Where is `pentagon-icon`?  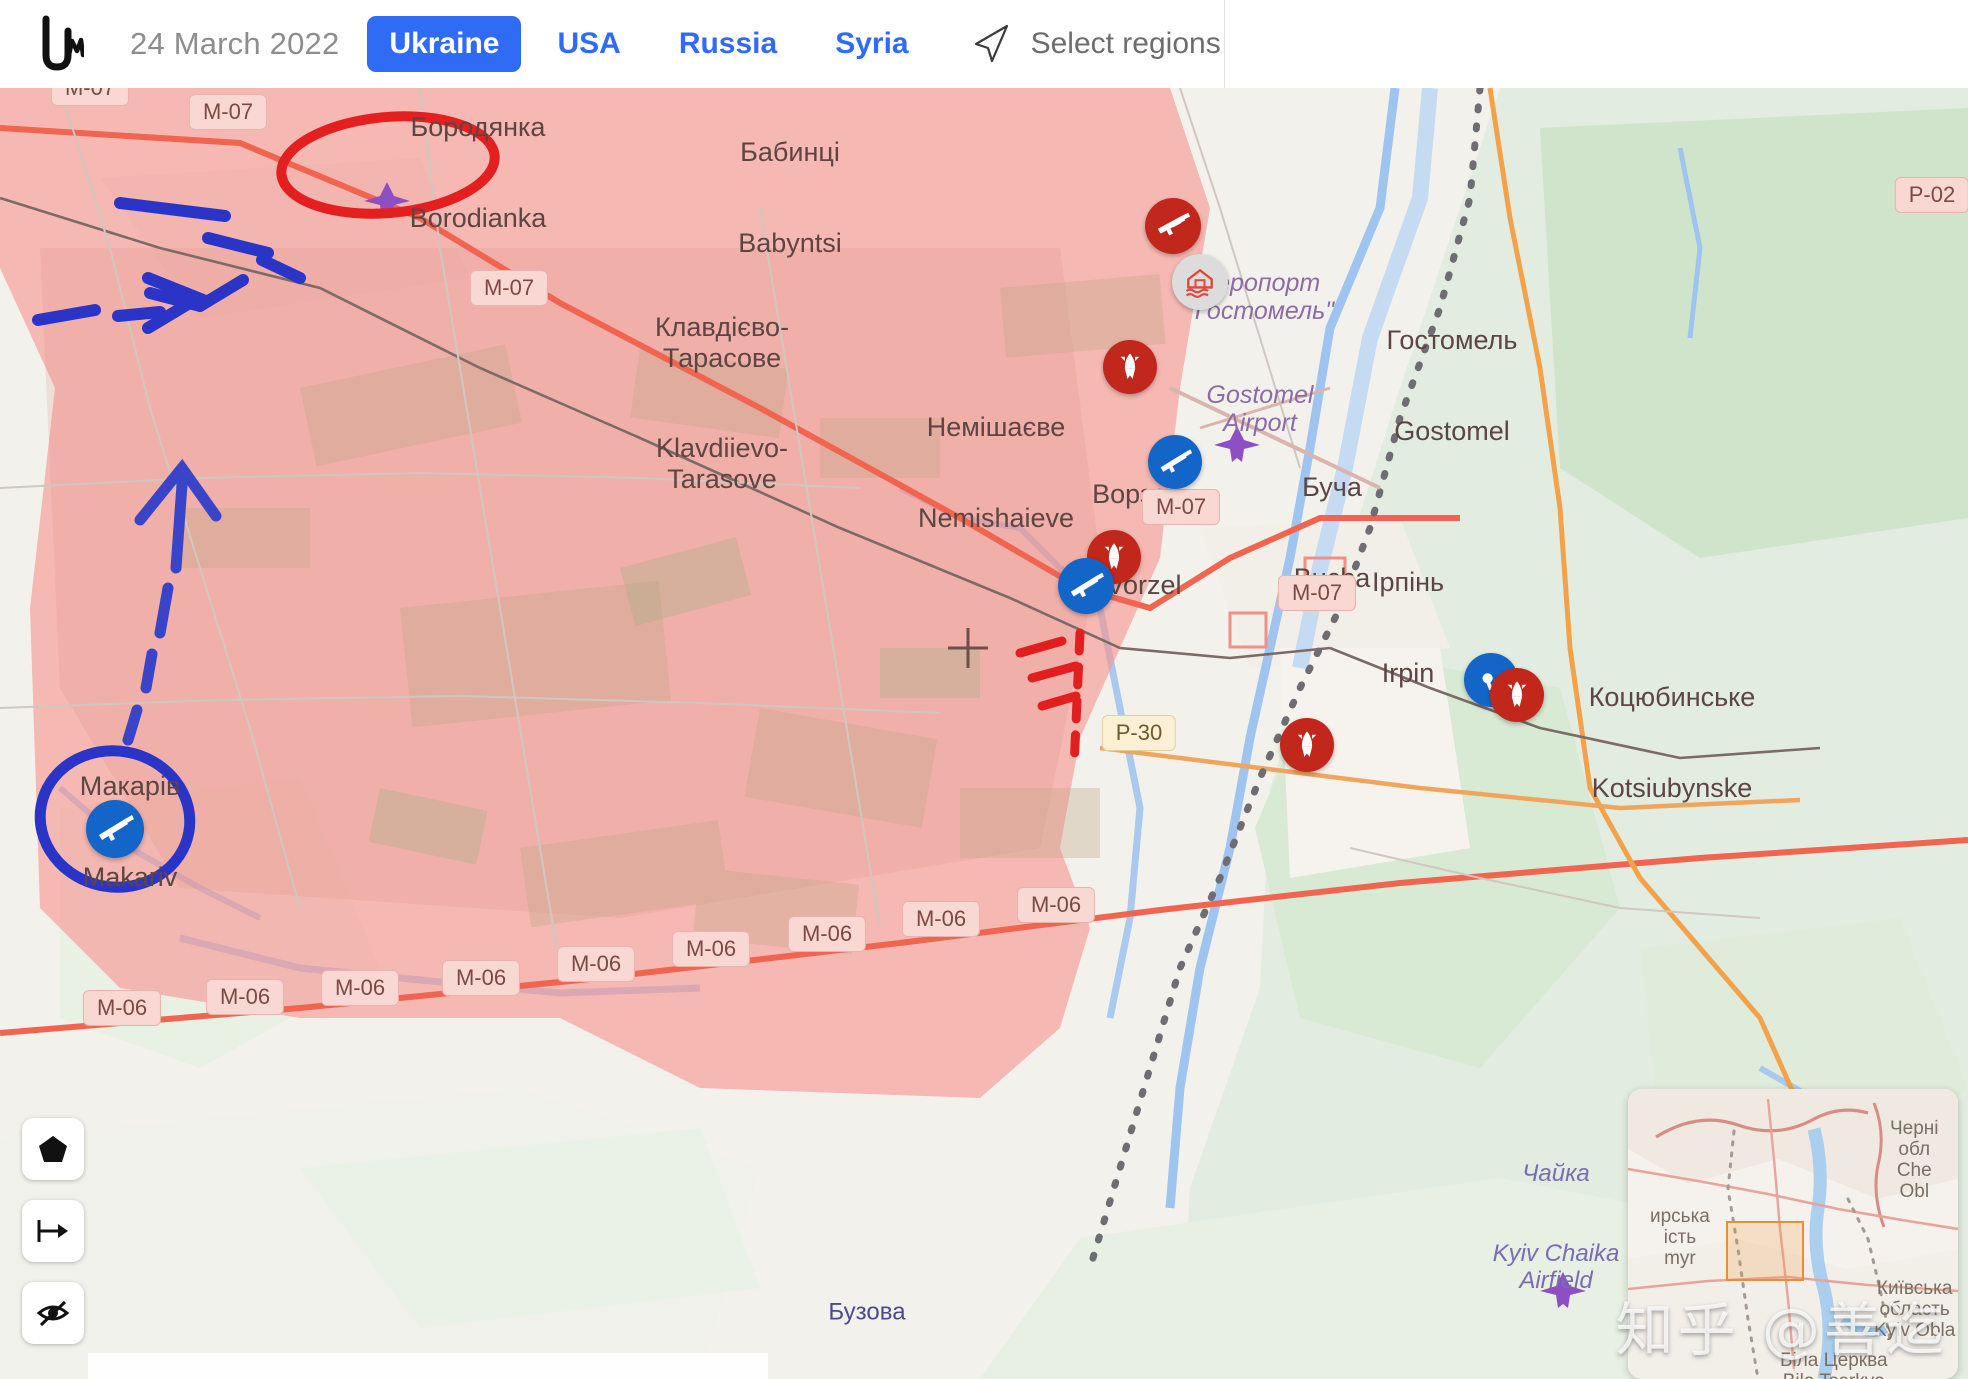
pentagon-icon is located at coordinates (53, 1149).